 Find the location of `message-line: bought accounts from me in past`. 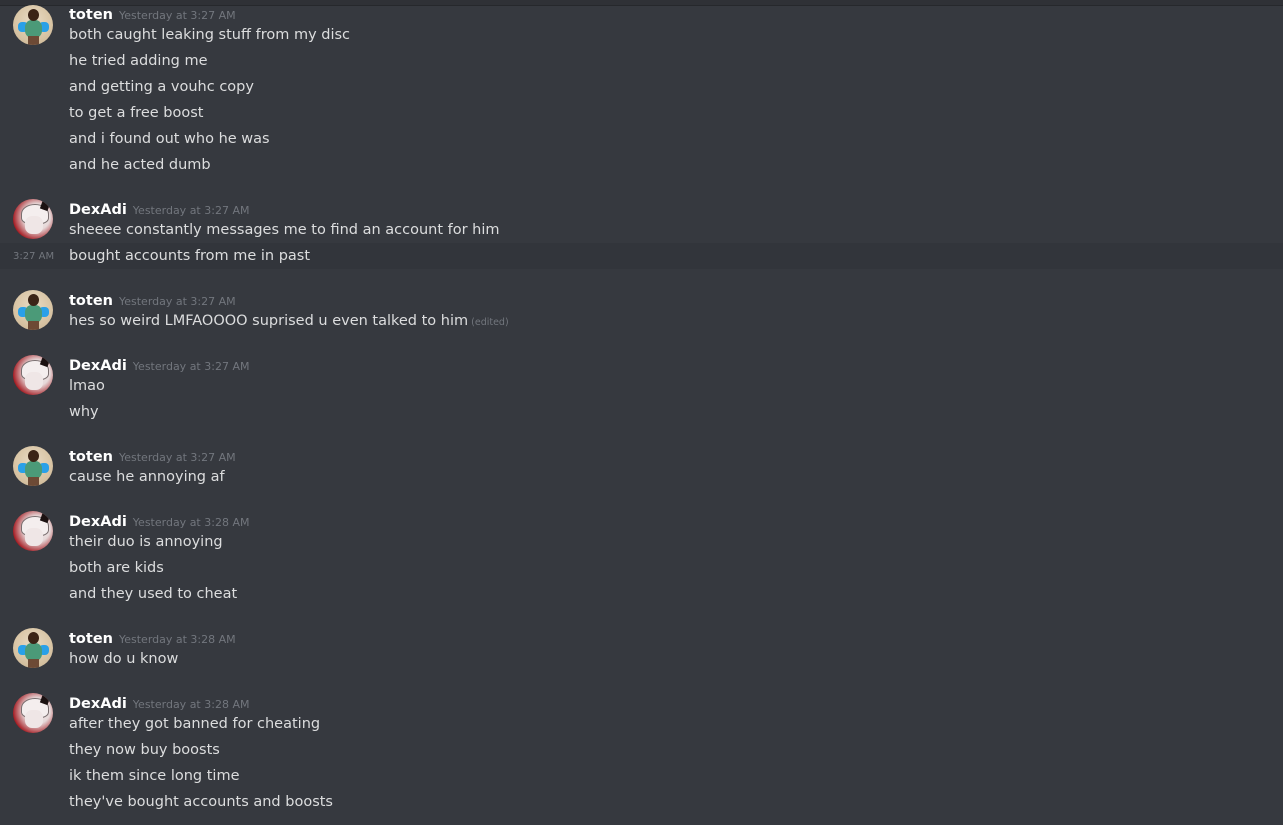

message-line: bought accounts from me in past is located at coordinates (190, 256).